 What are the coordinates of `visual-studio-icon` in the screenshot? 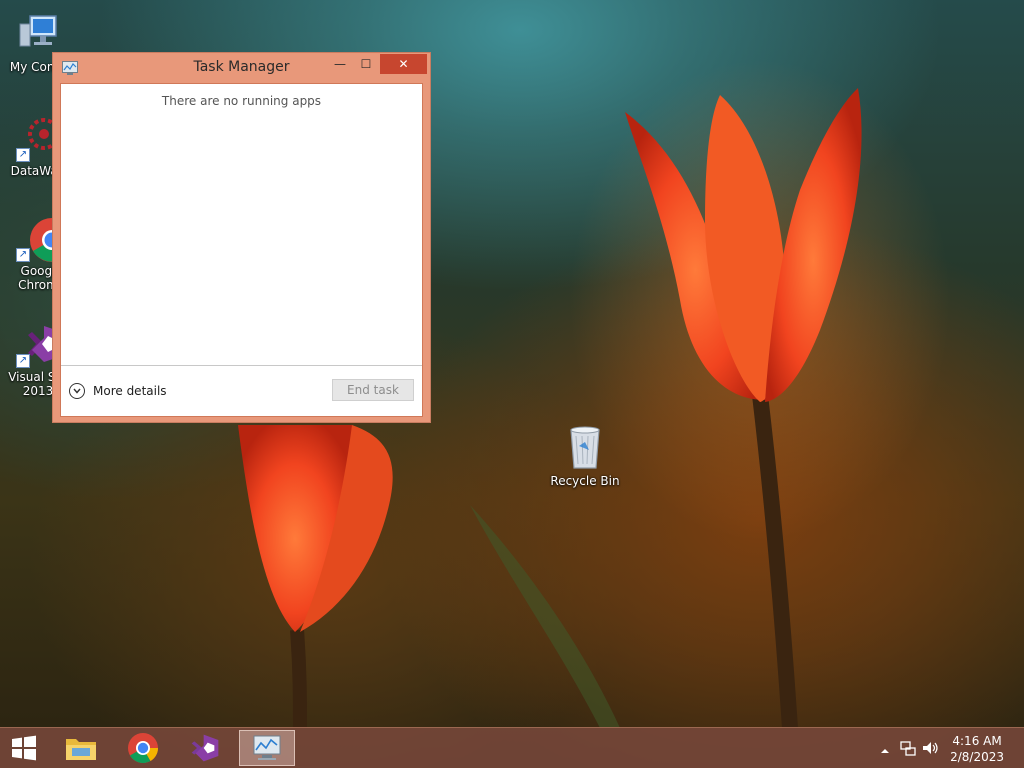 It's located at (205, 748).